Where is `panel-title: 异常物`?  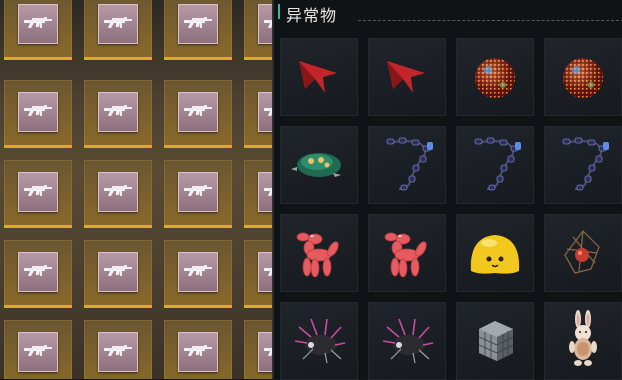
panel-title: 异常物 is located at coordinates (312, 16).